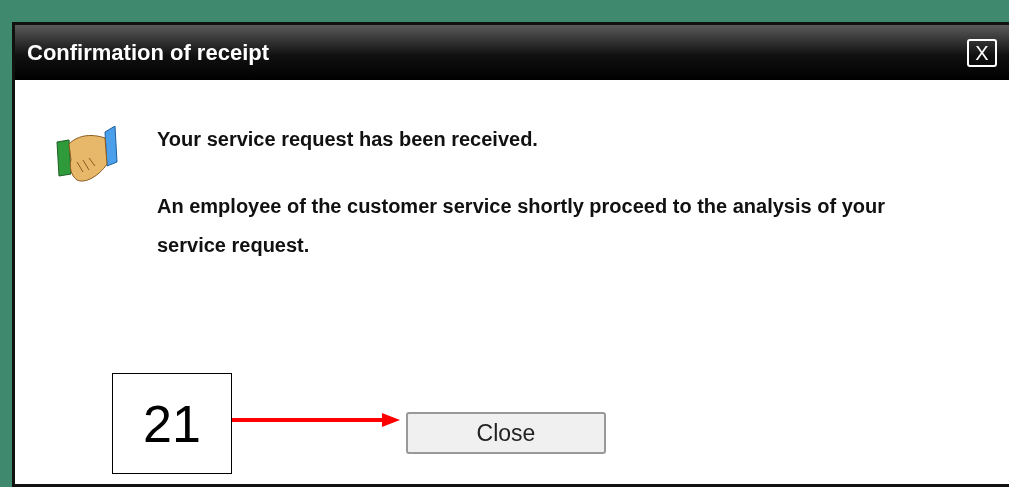  I want to click on close-button: Close, so click(506, 433).